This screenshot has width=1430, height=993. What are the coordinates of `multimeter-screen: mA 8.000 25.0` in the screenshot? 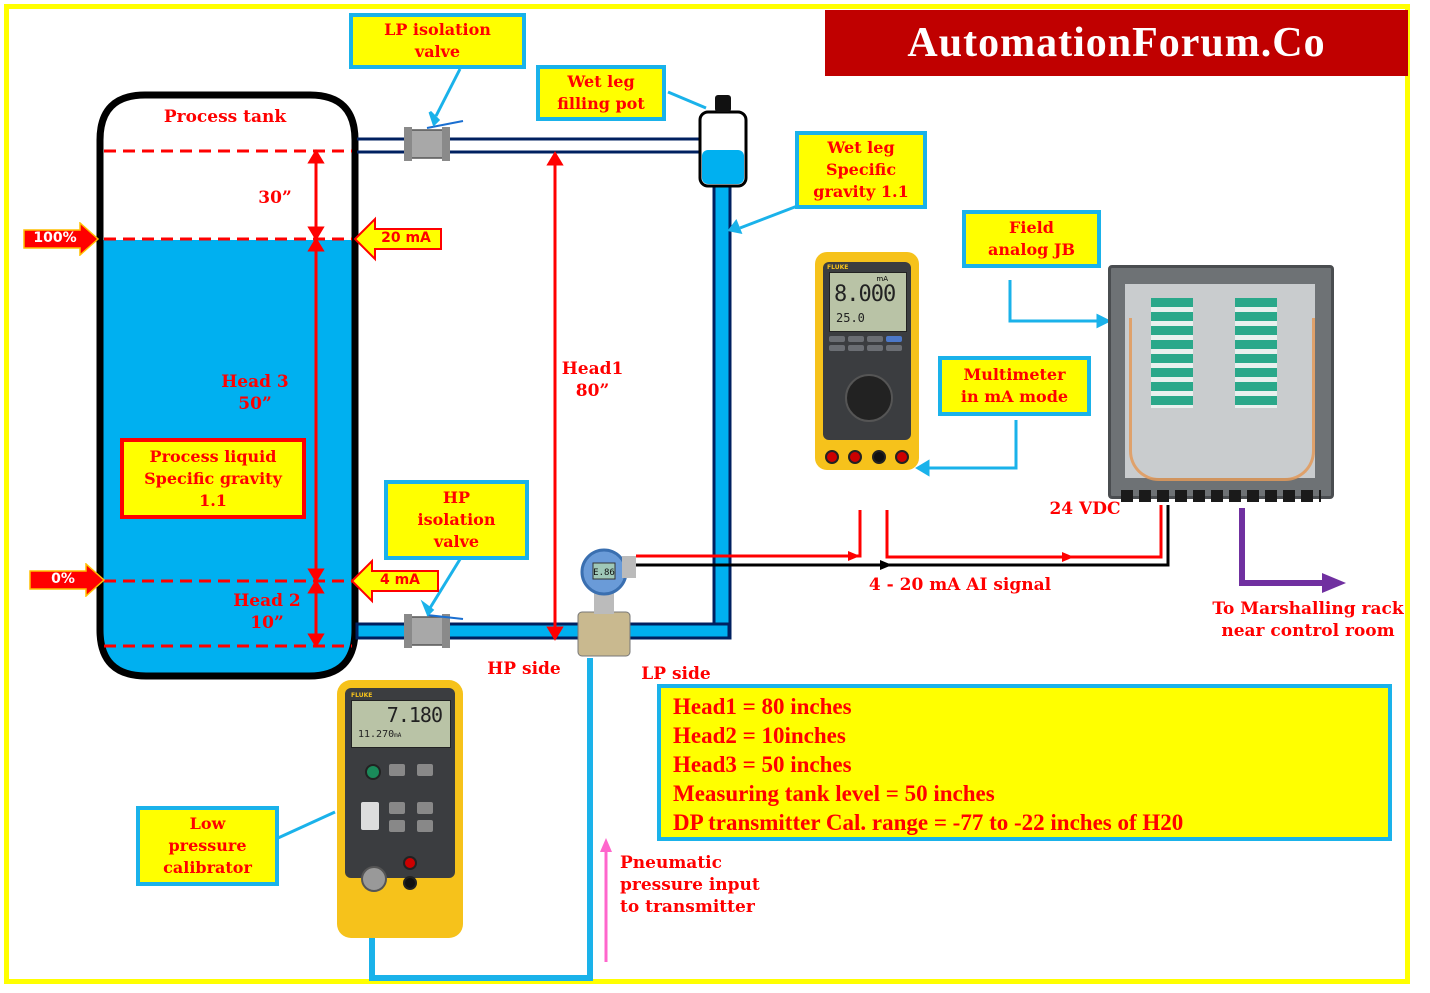 It's located at (868, 302).